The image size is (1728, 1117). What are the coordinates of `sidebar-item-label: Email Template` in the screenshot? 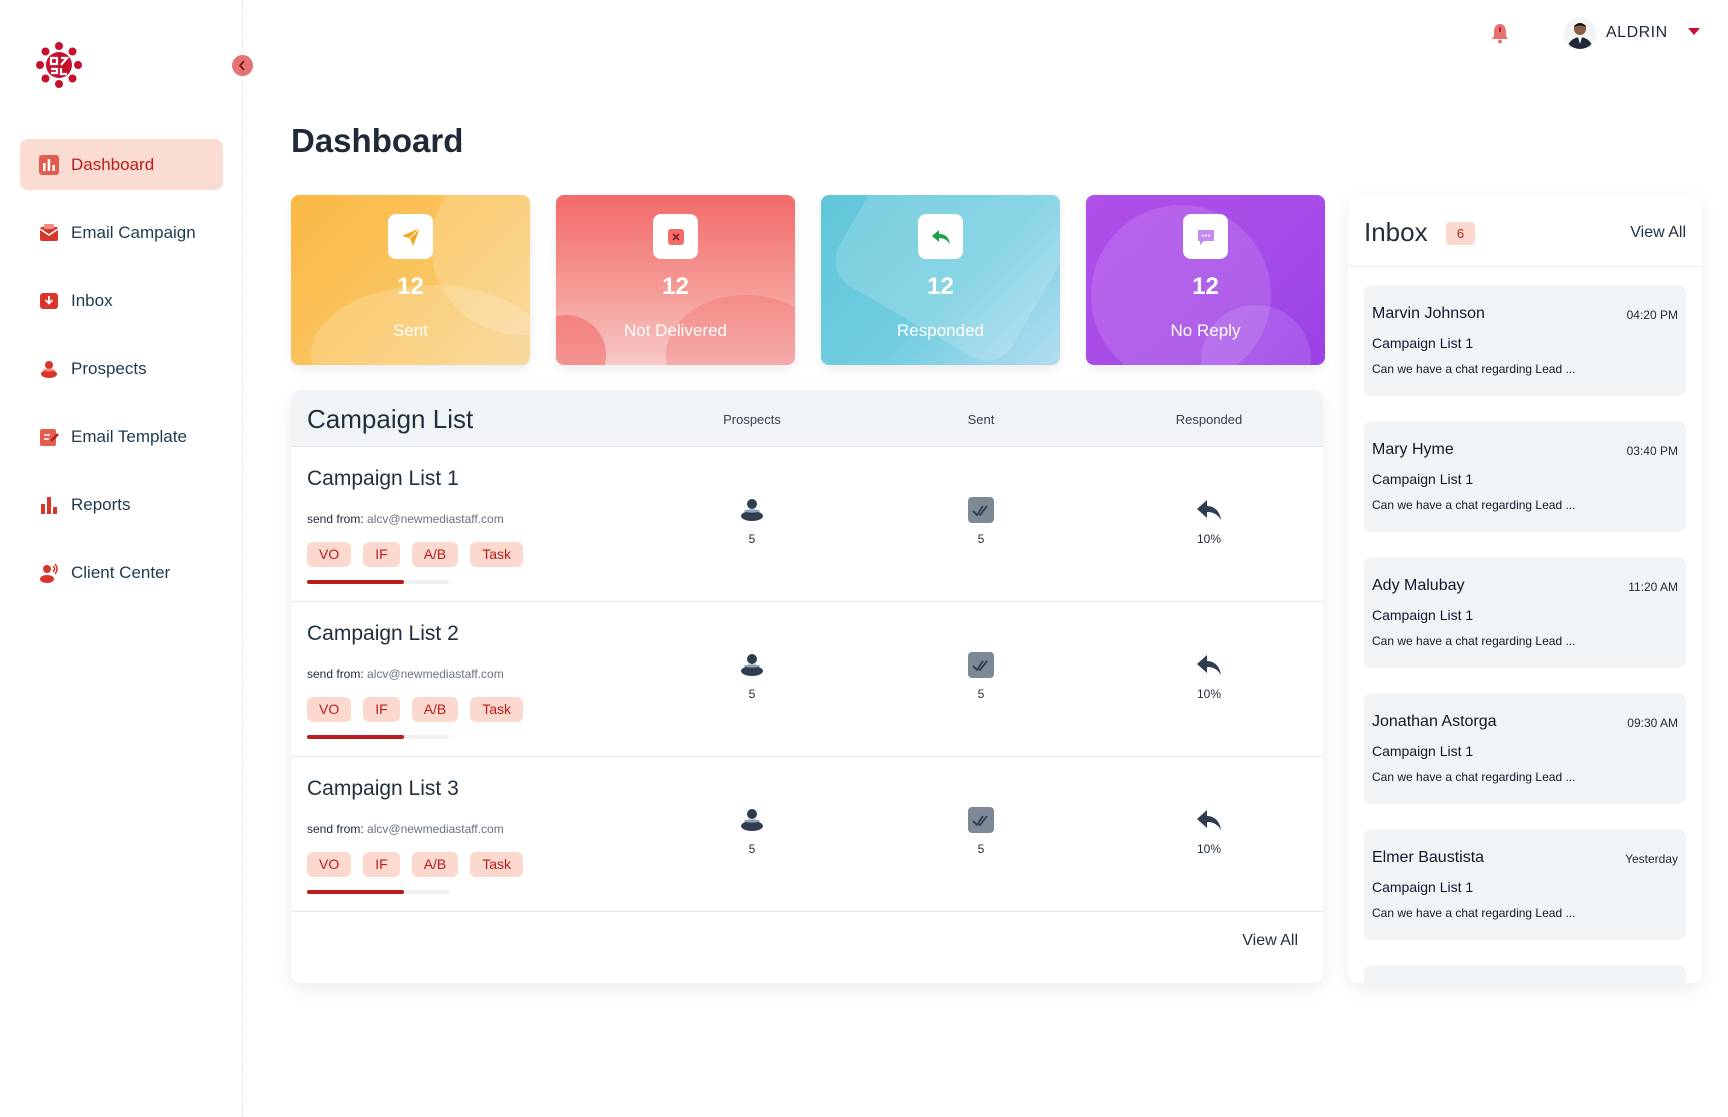 It's located at (129, 436).